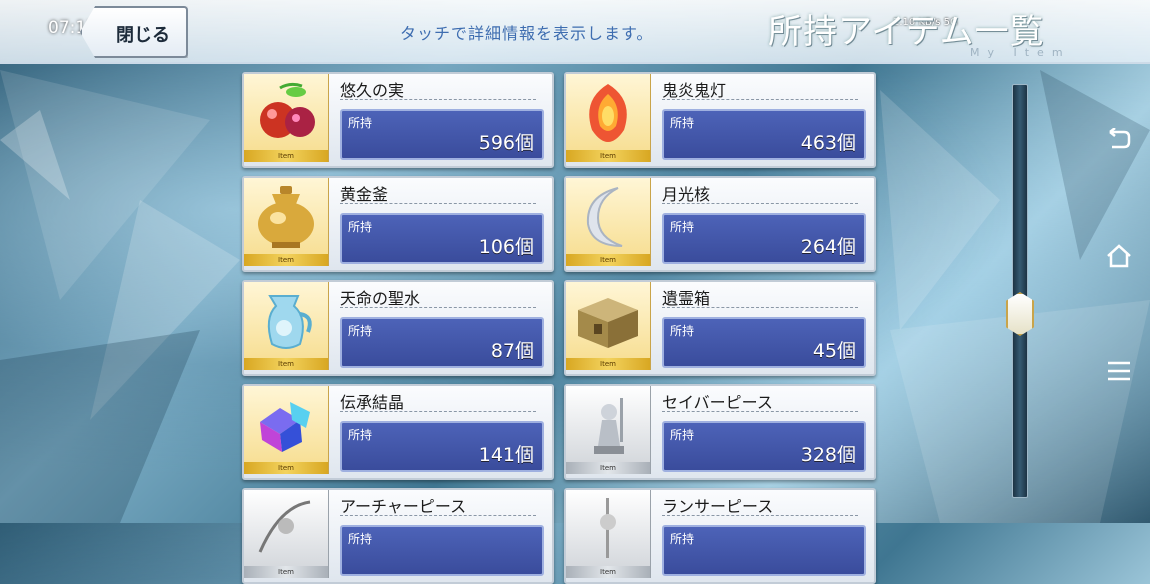  What do you see at coordinates (442, 238) in the screenshot?
I see `owned-panel: 所持 106個` at bounding box center [442, 238].